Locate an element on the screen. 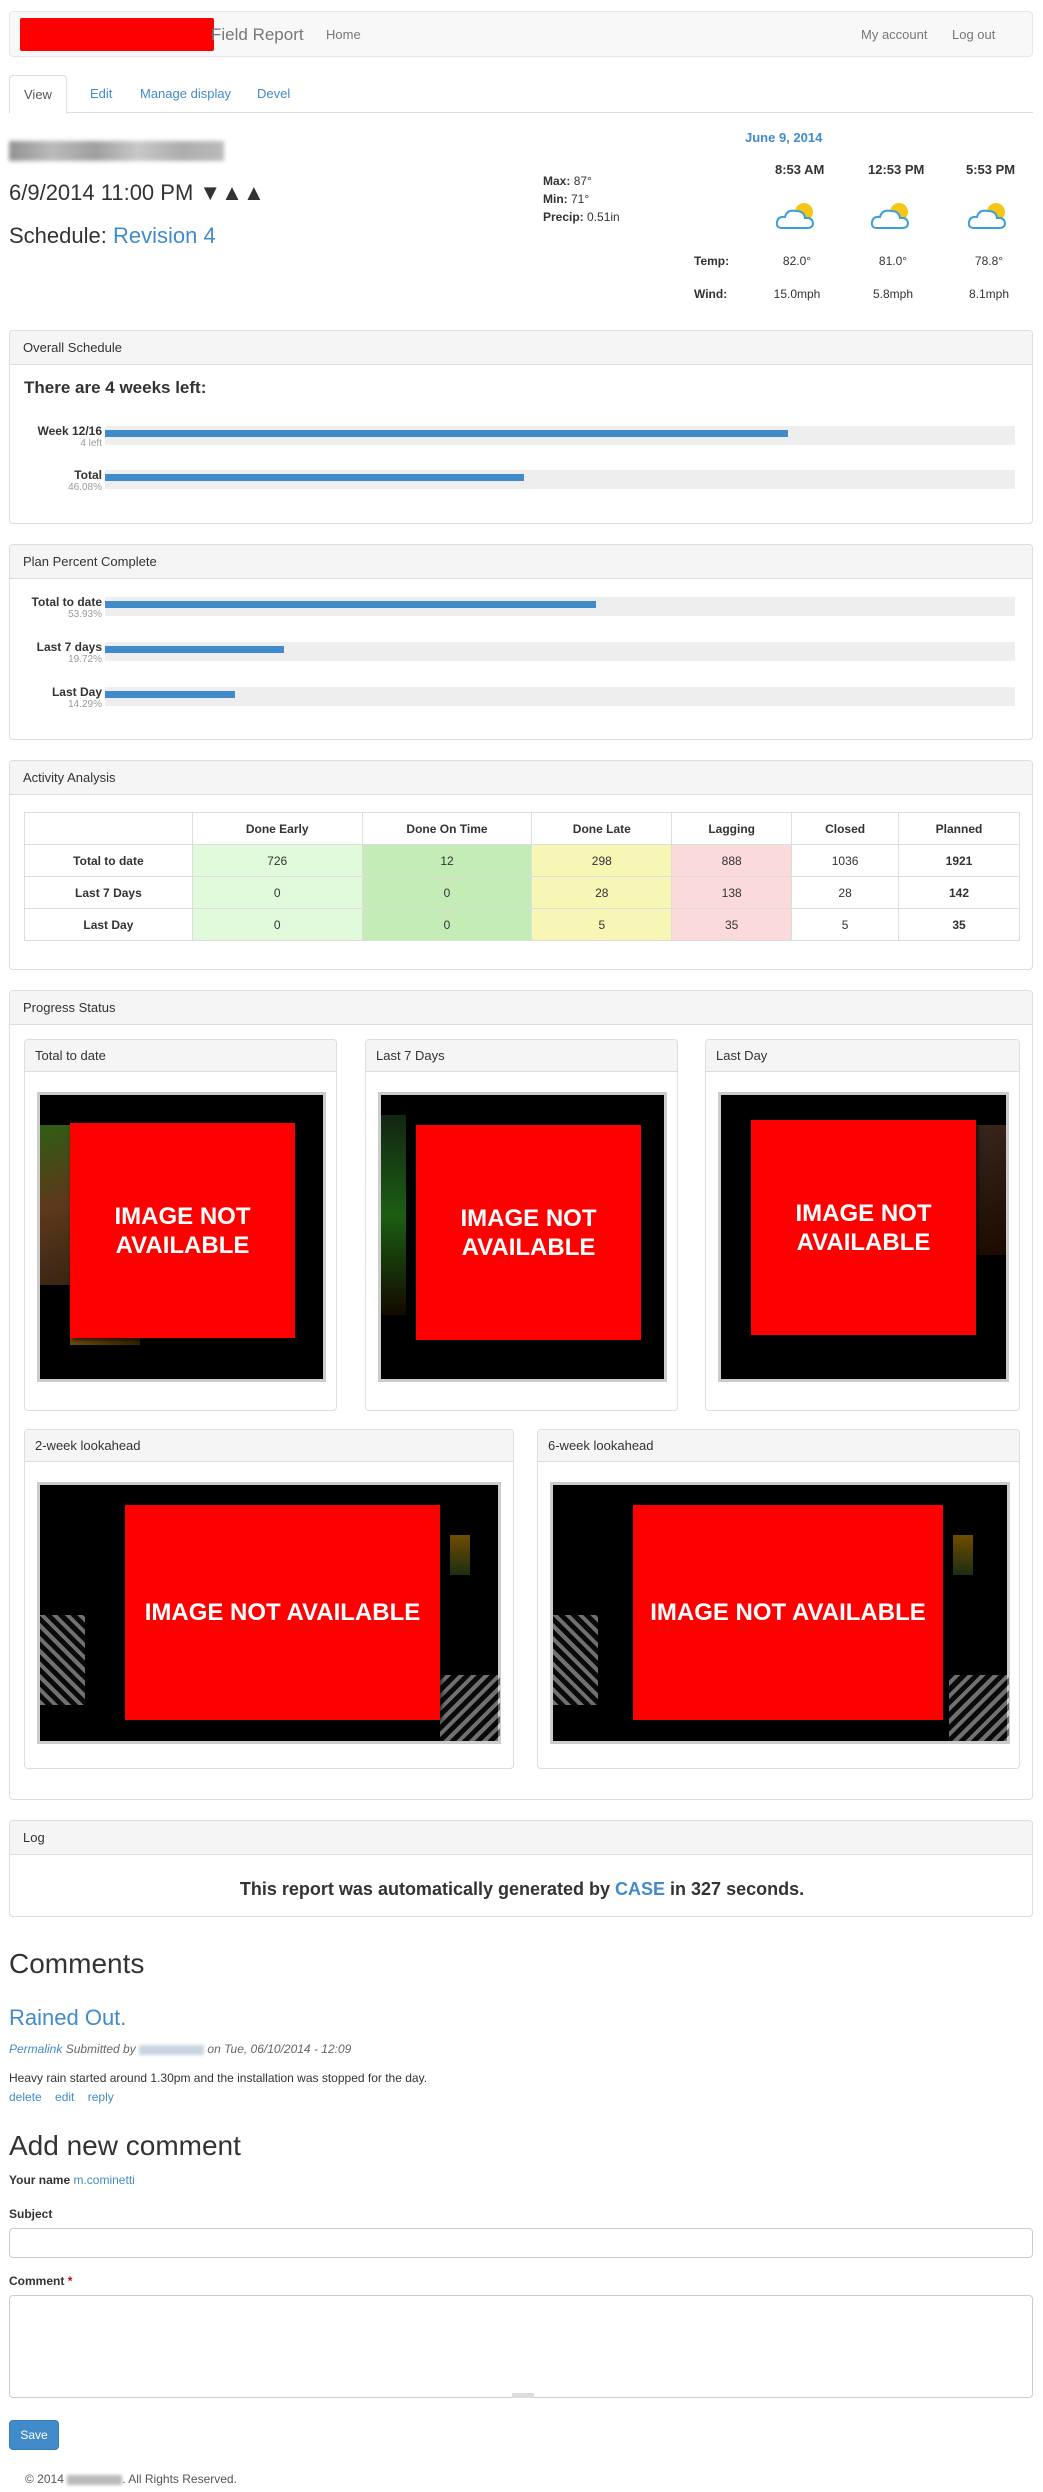 This screenshot has height=2492, width=1043. comment-actions: delete edit reply is located at coordinates (61, 2097).